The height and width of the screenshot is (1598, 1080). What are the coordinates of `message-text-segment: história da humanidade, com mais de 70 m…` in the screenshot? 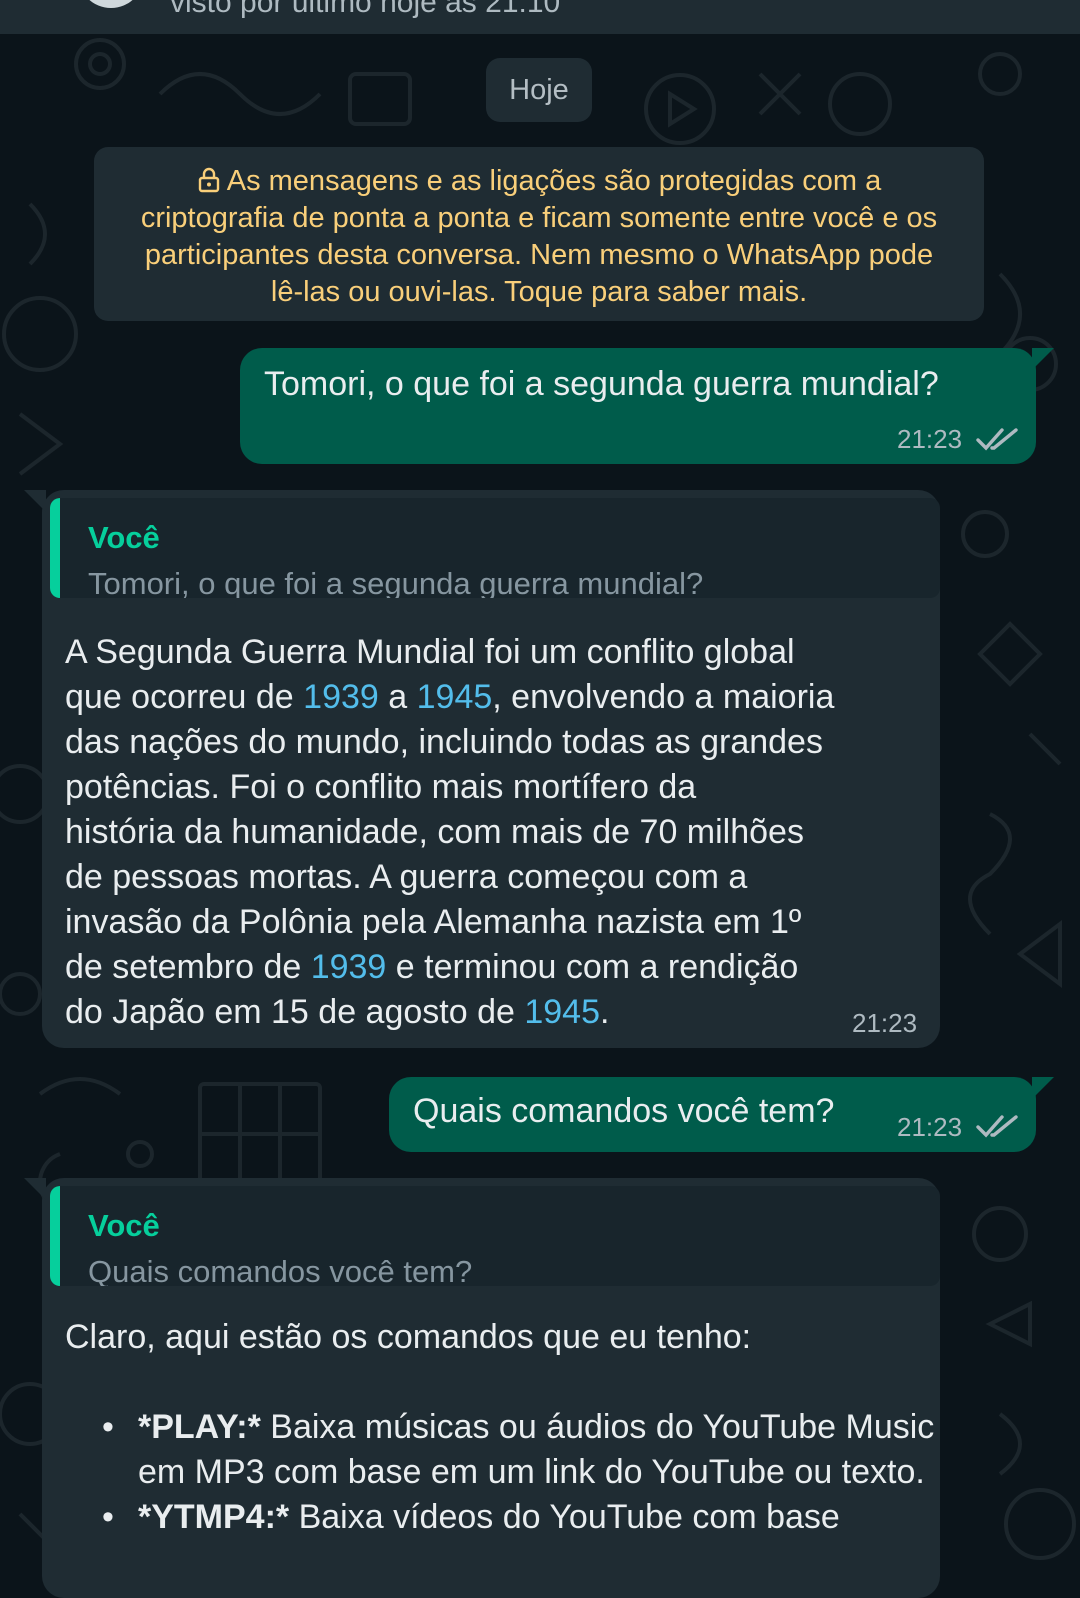 It's located at (434, 832).